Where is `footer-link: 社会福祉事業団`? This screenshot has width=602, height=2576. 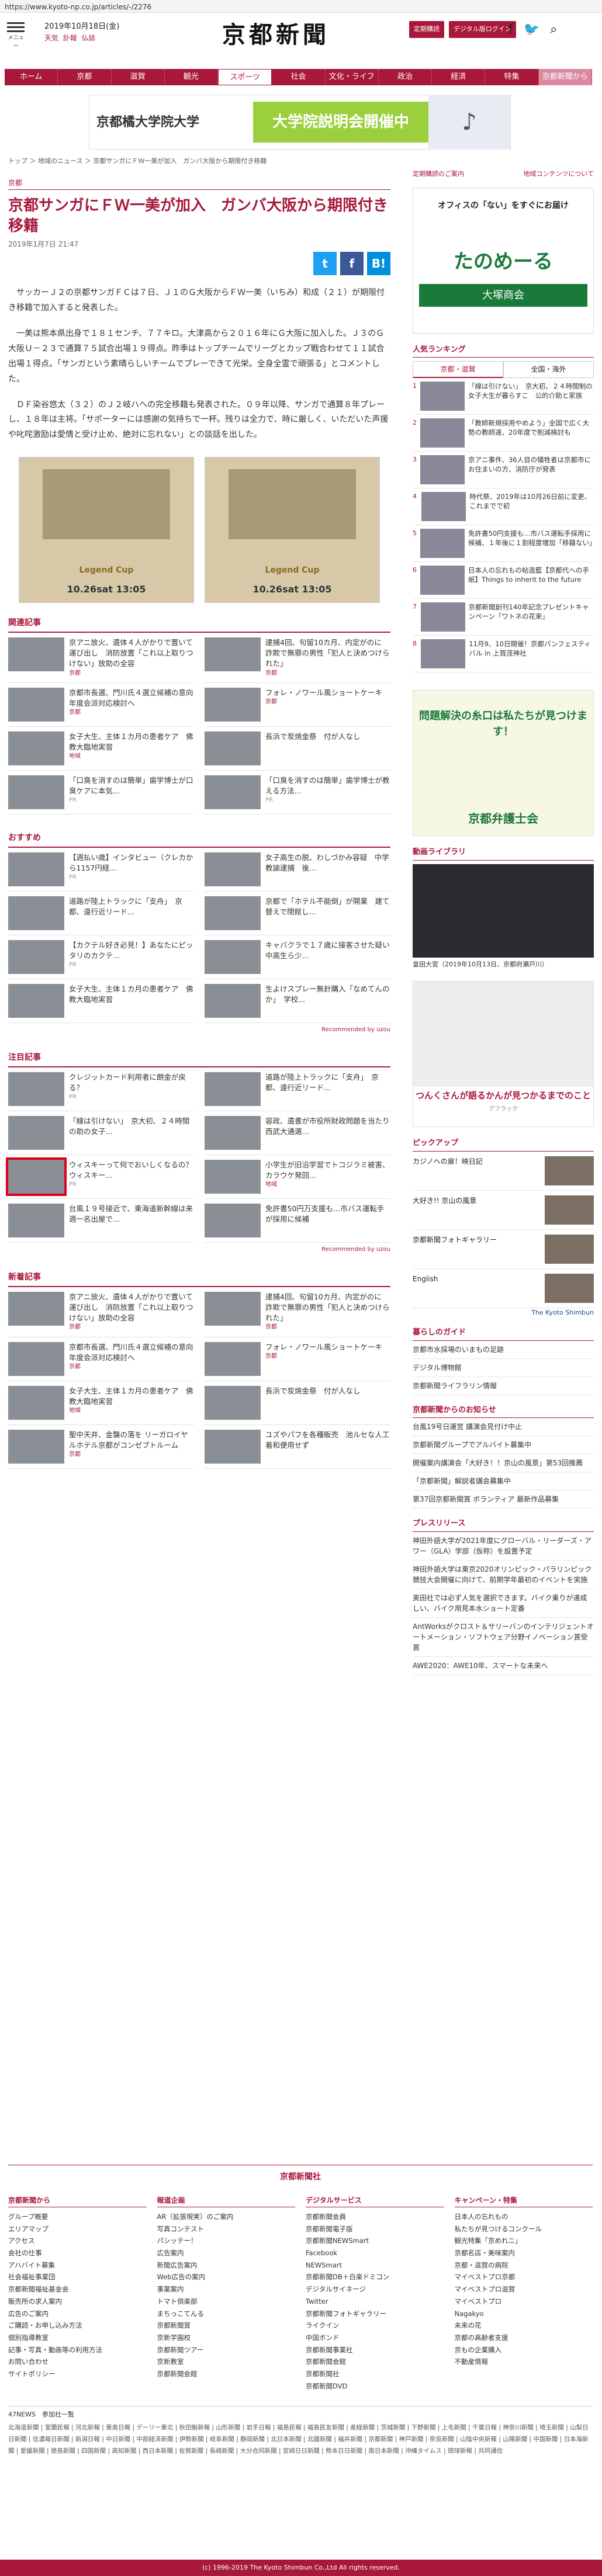
footer-link: 社会福祉事業団 is located at coordinates (78, 2277).